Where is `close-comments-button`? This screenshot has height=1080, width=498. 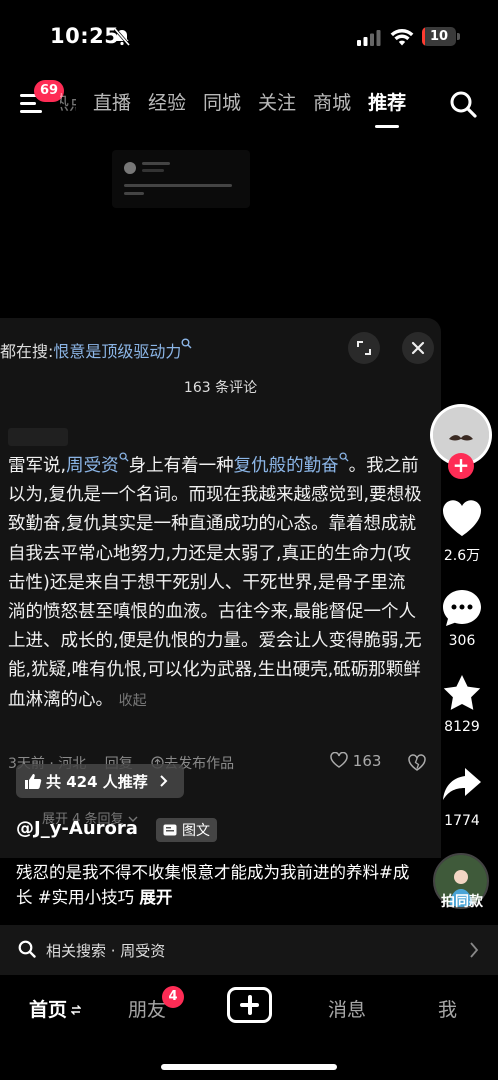 close-comments-button is located at coordinates (418, 348).